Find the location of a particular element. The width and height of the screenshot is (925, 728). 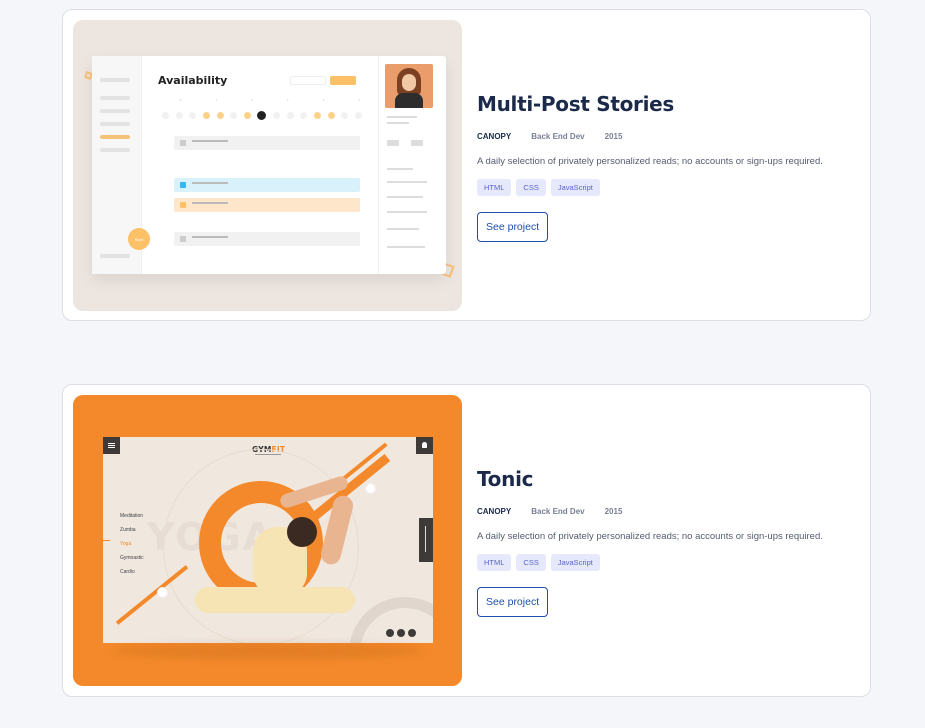

menu-item-zumba: Zumba is located at coordinates (132, 530).